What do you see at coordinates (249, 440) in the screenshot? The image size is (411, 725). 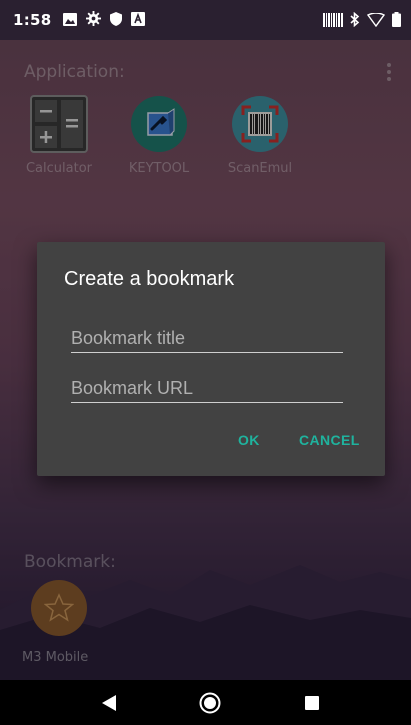 I see `ok-button: OK` at bounding box center [249, 440].